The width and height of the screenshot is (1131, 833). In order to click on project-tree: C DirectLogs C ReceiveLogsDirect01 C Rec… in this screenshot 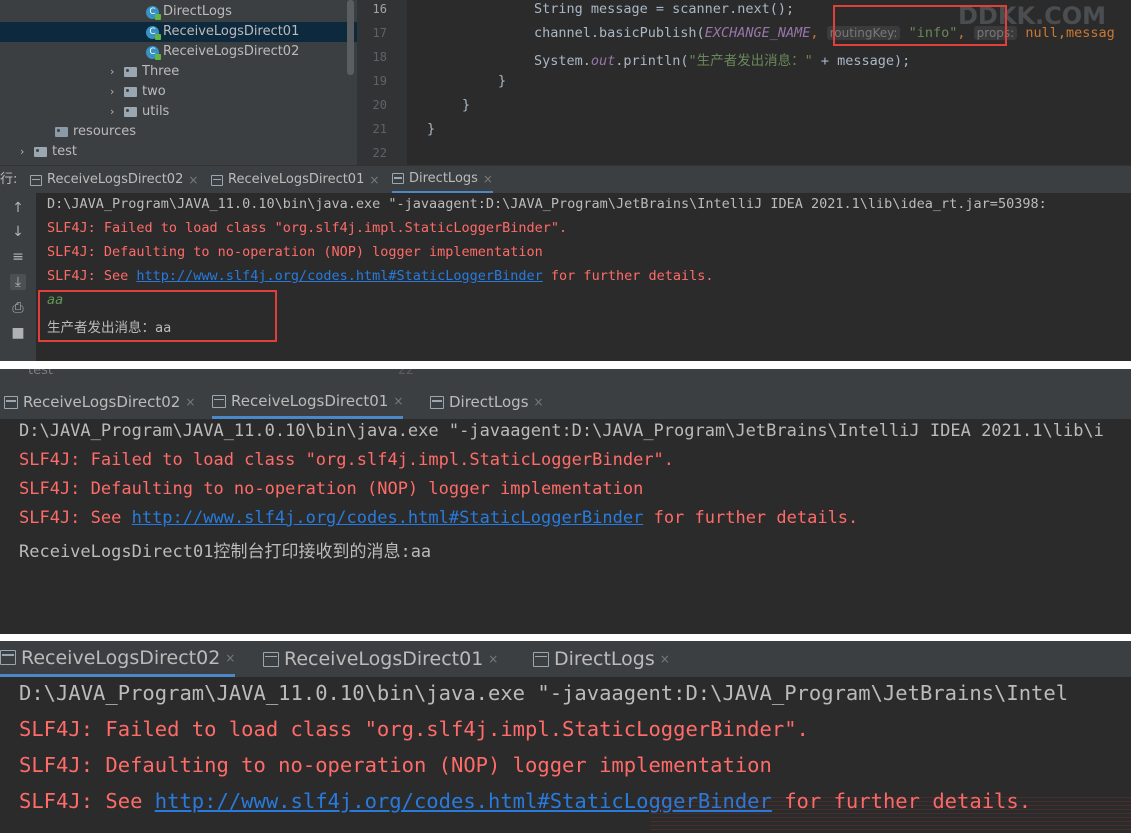, I will do `click(178, 82)`.